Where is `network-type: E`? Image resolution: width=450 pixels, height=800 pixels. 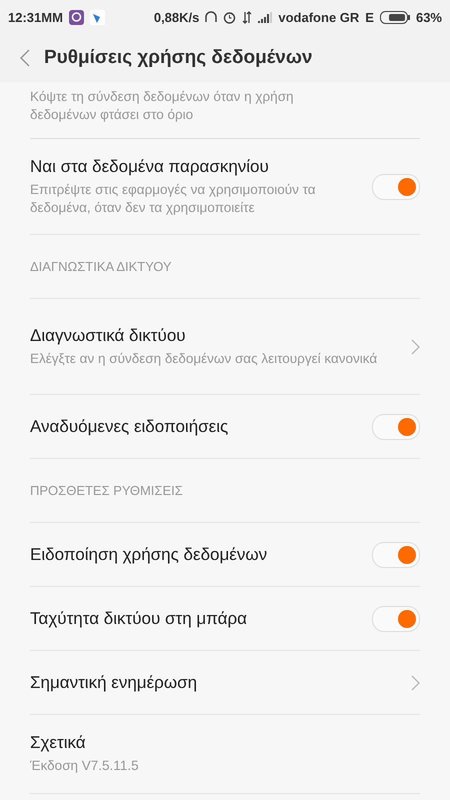 network-type: E is located at coordinates (369, 17).